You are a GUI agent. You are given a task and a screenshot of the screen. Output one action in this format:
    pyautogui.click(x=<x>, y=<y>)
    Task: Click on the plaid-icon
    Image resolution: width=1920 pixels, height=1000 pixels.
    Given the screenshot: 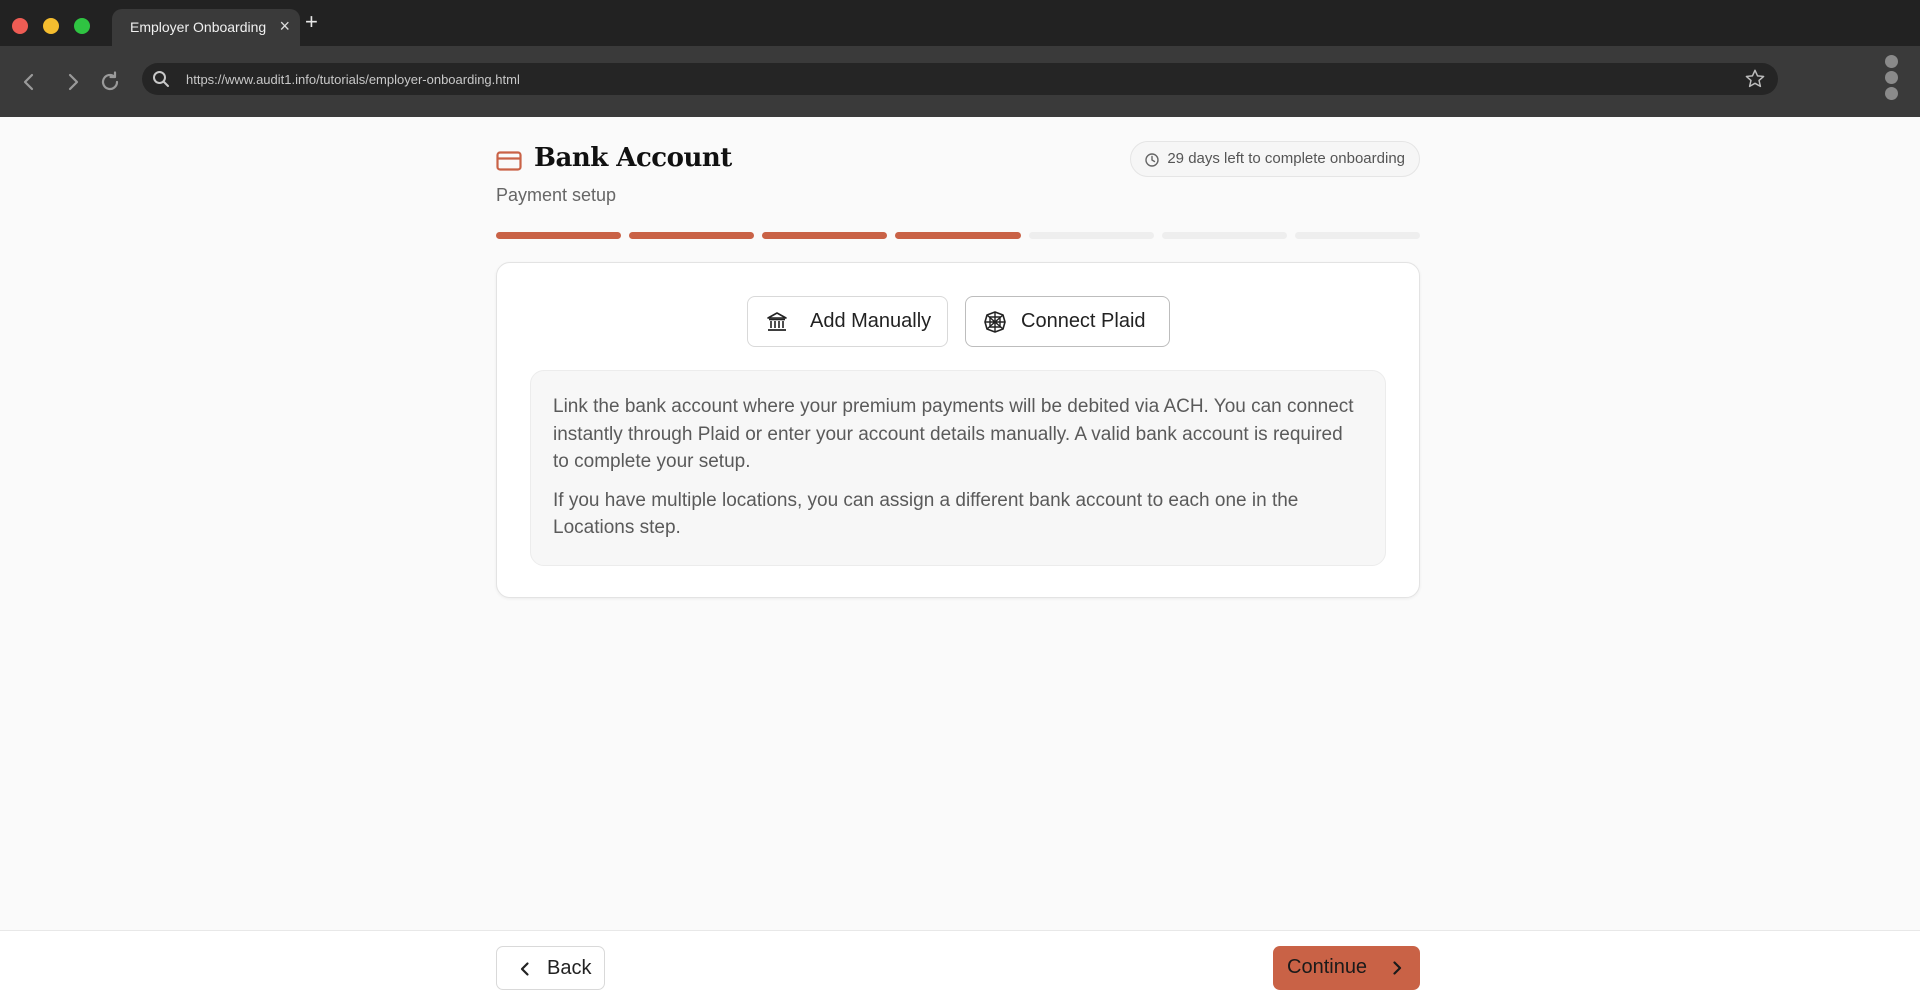 What is the action you would take?
    pyautogui.click(x=995, y=322)
    